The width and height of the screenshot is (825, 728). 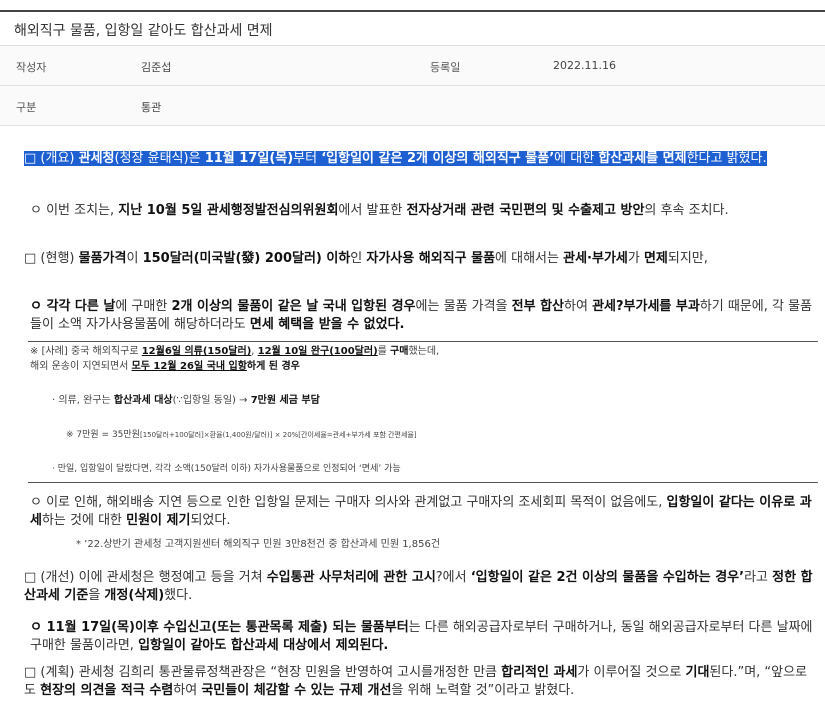 What do you see at coordinates (412, 28) in the screenshot?
I see `article-title-bar: 해외직구 물품, 입항일 같아도 합산과세 면제` at bounding box center [412, 28].